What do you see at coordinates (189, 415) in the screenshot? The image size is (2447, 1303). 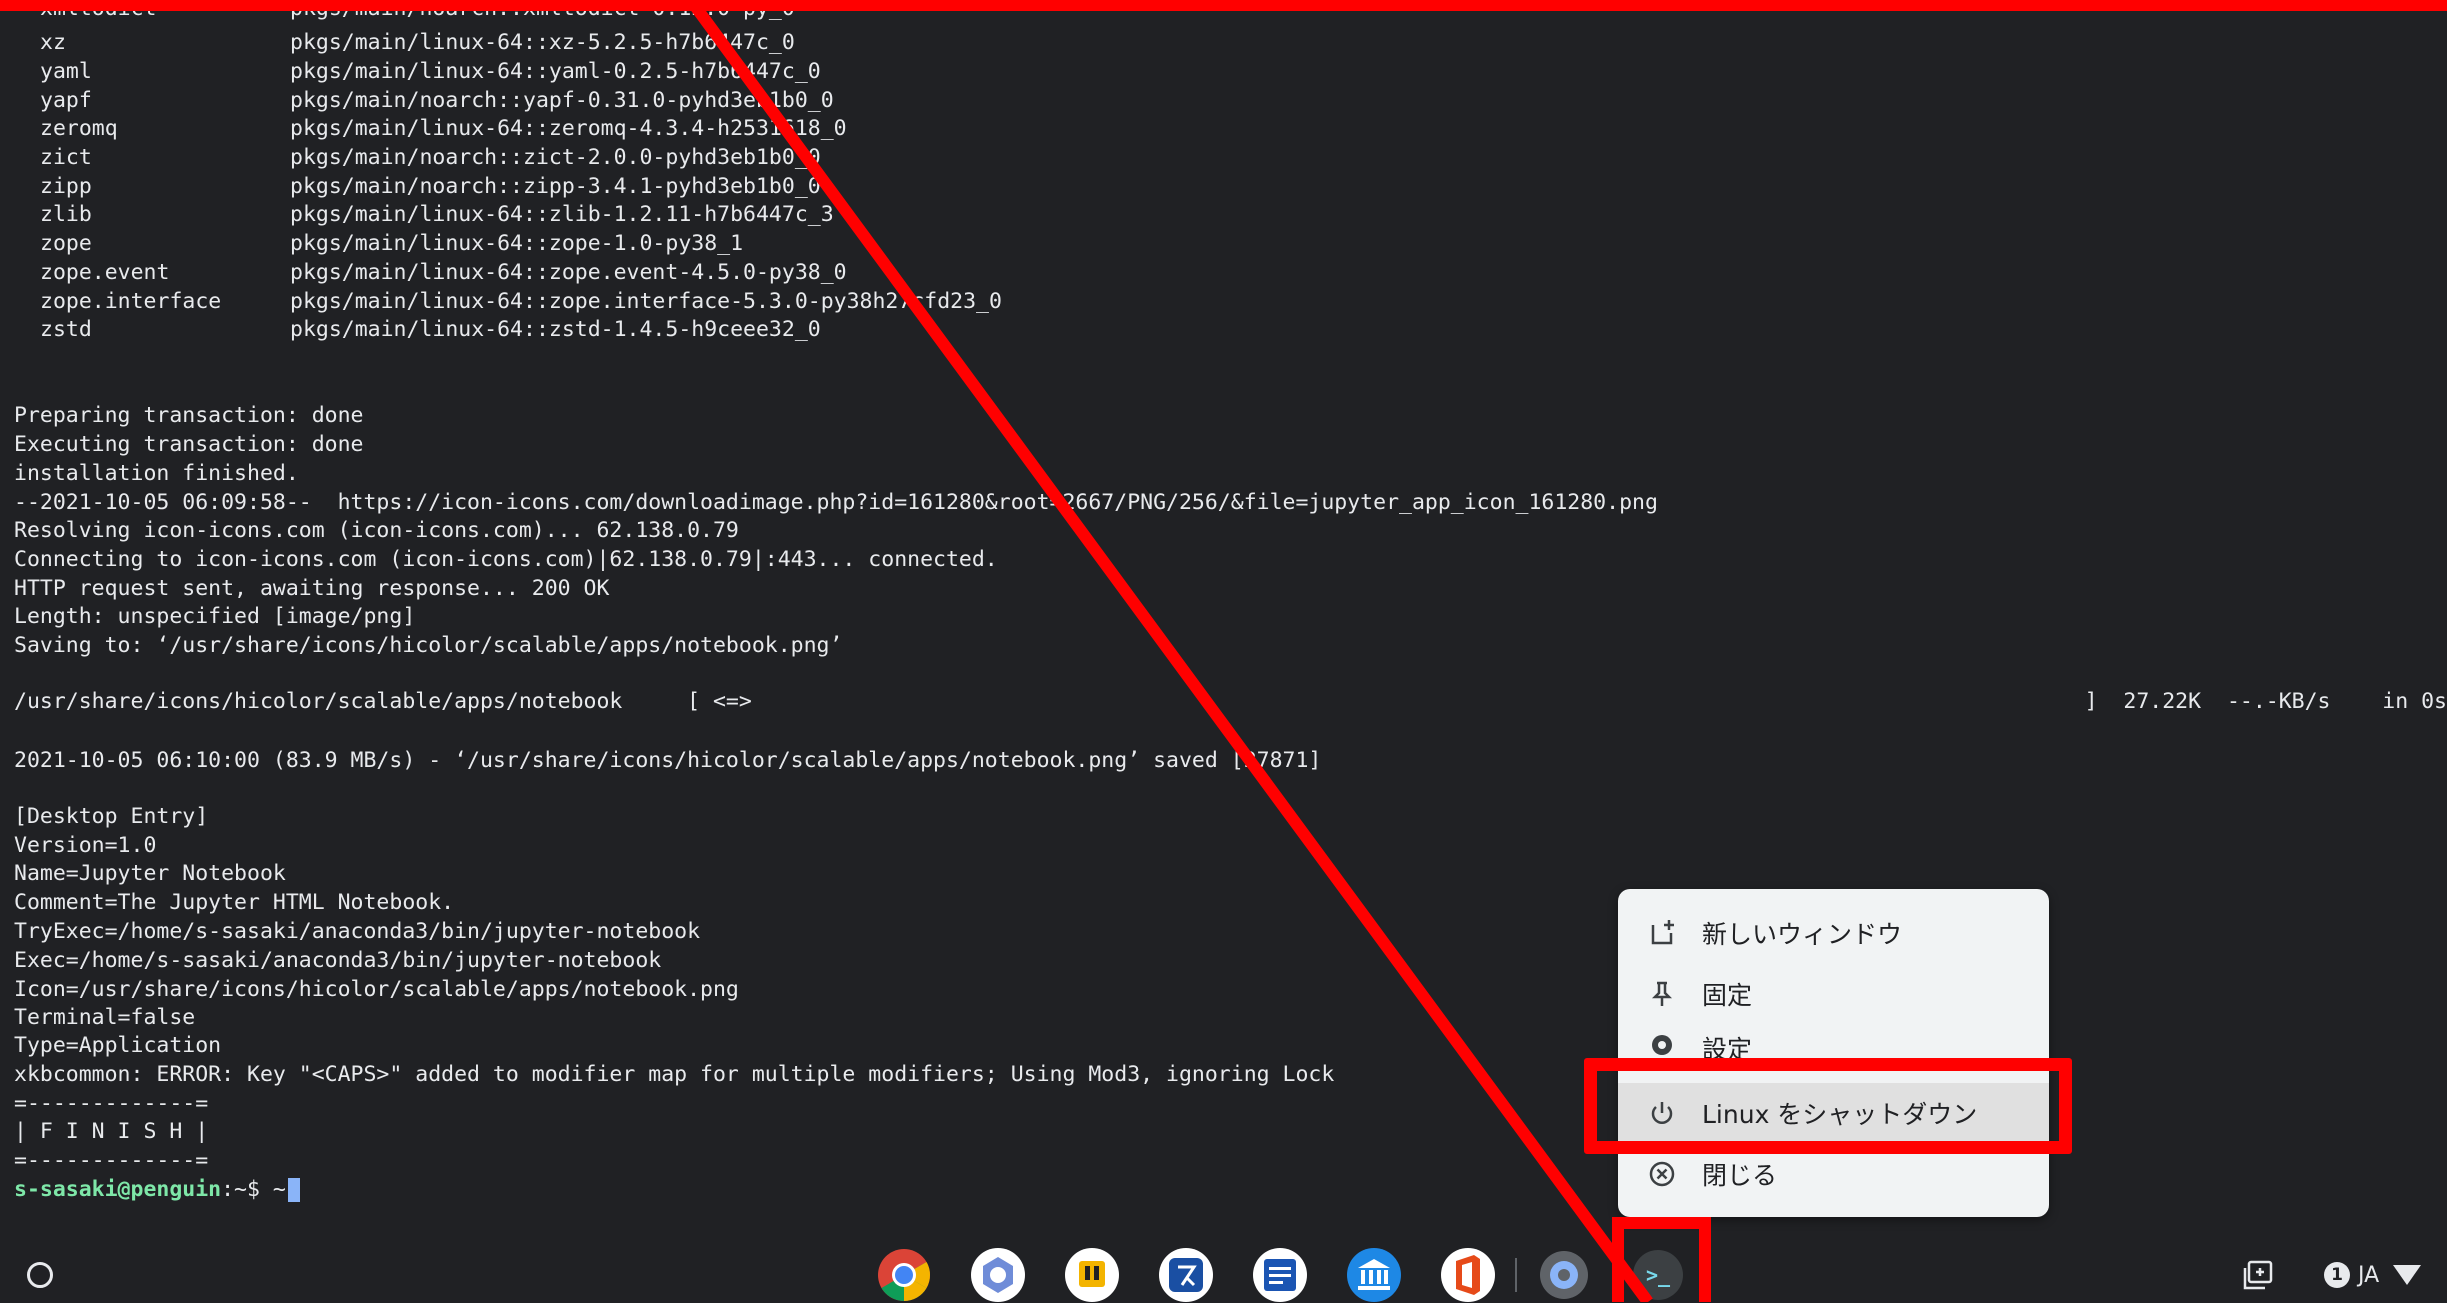 I see `terminal-line: Preparing transaction: done` at bounding box center [189, 415].